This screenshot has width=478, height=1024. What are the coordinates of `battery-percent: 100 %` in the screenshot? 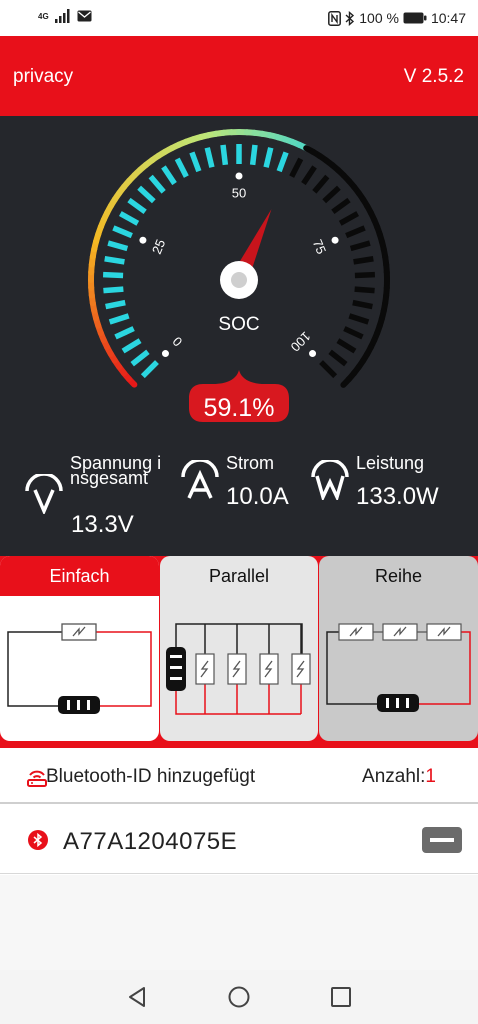 It's located at (379, 18).